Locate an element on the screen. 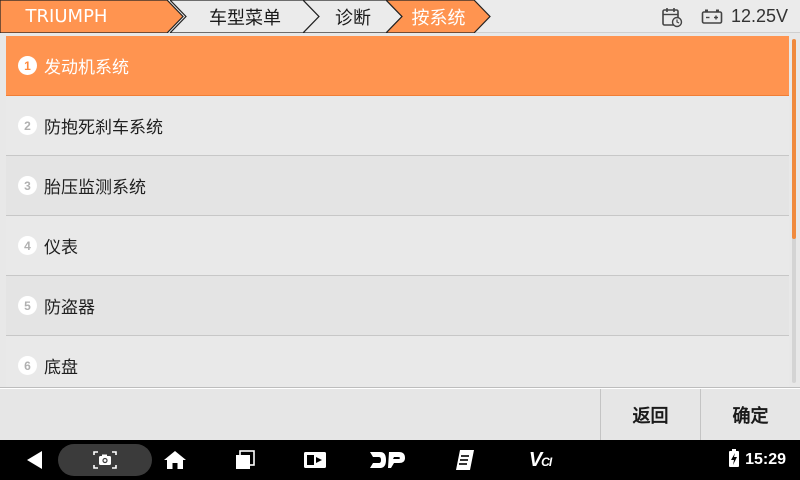 The image size is (800, 480). breadcrumb-item-vehicle-menu: 车型菜单 is located at coordinates (245, 16).